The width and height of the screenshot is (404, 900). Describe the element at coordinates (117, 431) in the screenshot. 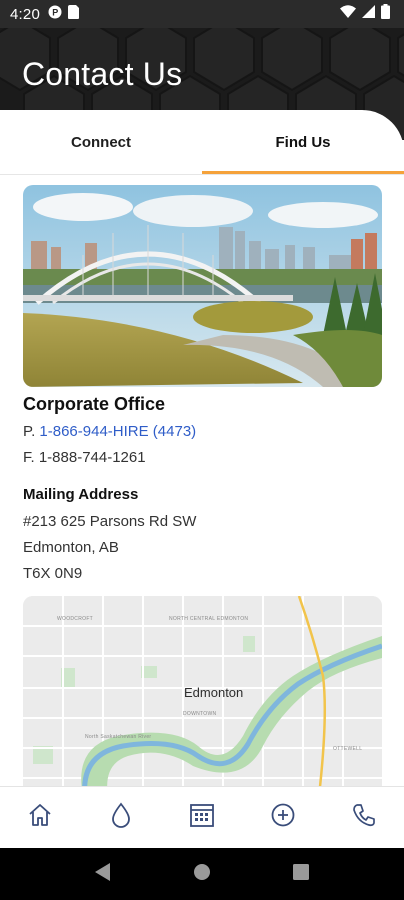

I see `phone-link: 1-866-944-HIRE (4473)` at that location.